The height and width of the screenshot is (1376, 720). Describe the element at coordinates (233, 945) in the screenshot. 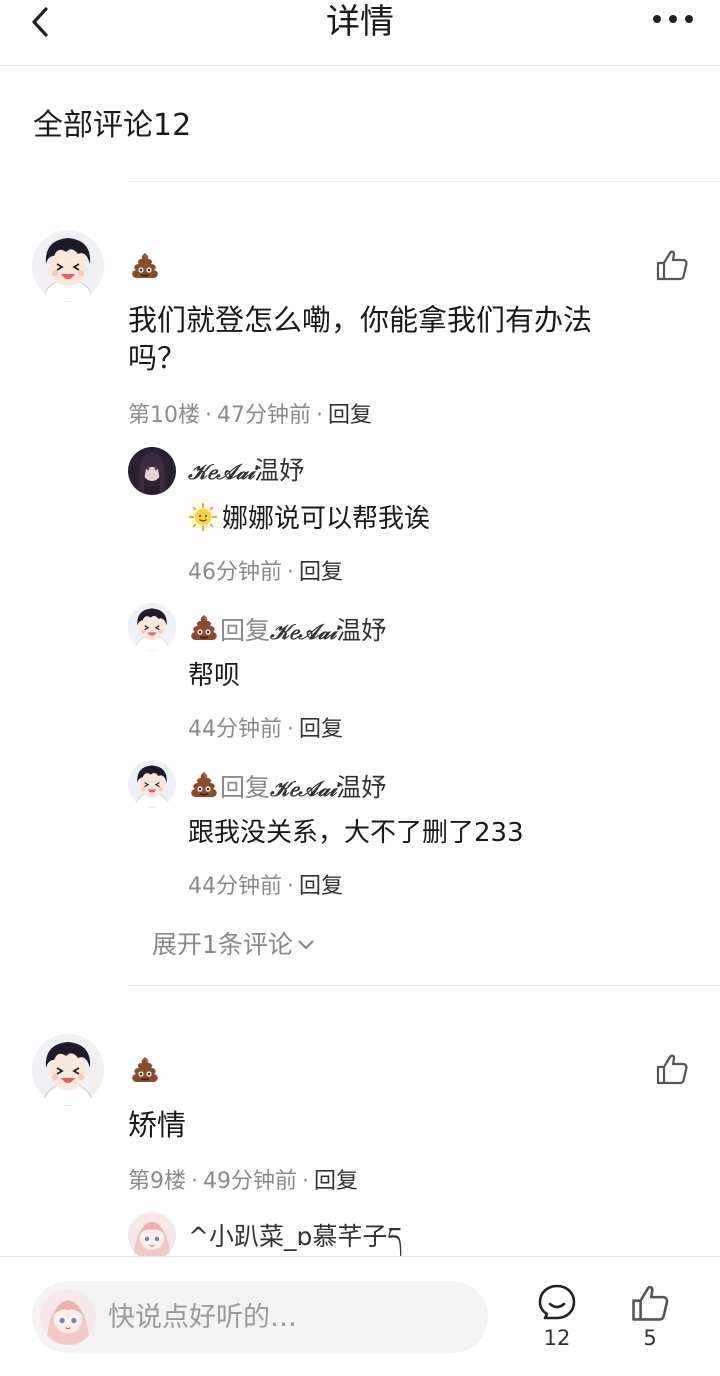

I see `expand-replies-link: 展开1条评论` at that location.